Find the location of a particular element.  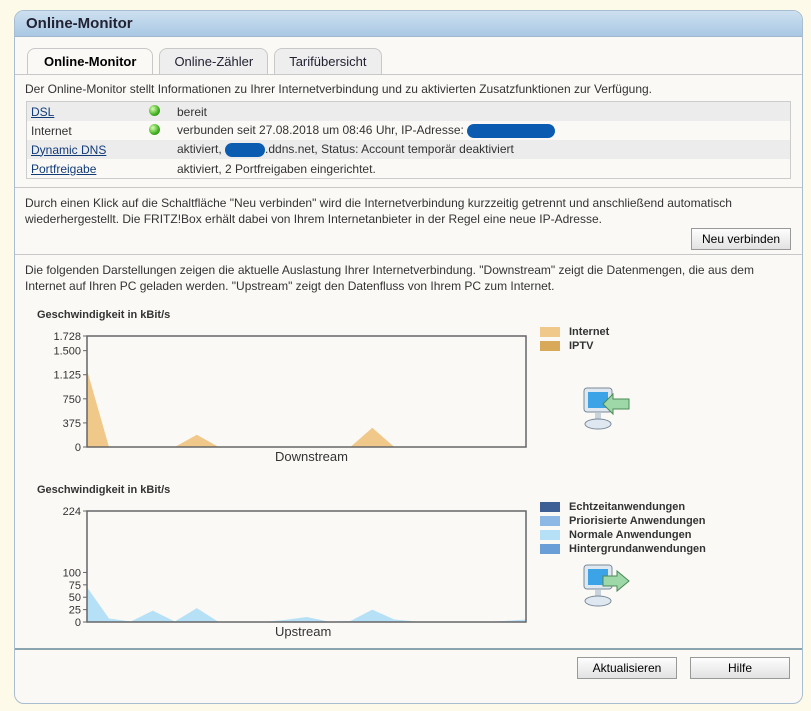

page-title: Online-Monitor is located at coordinates (408, 24).